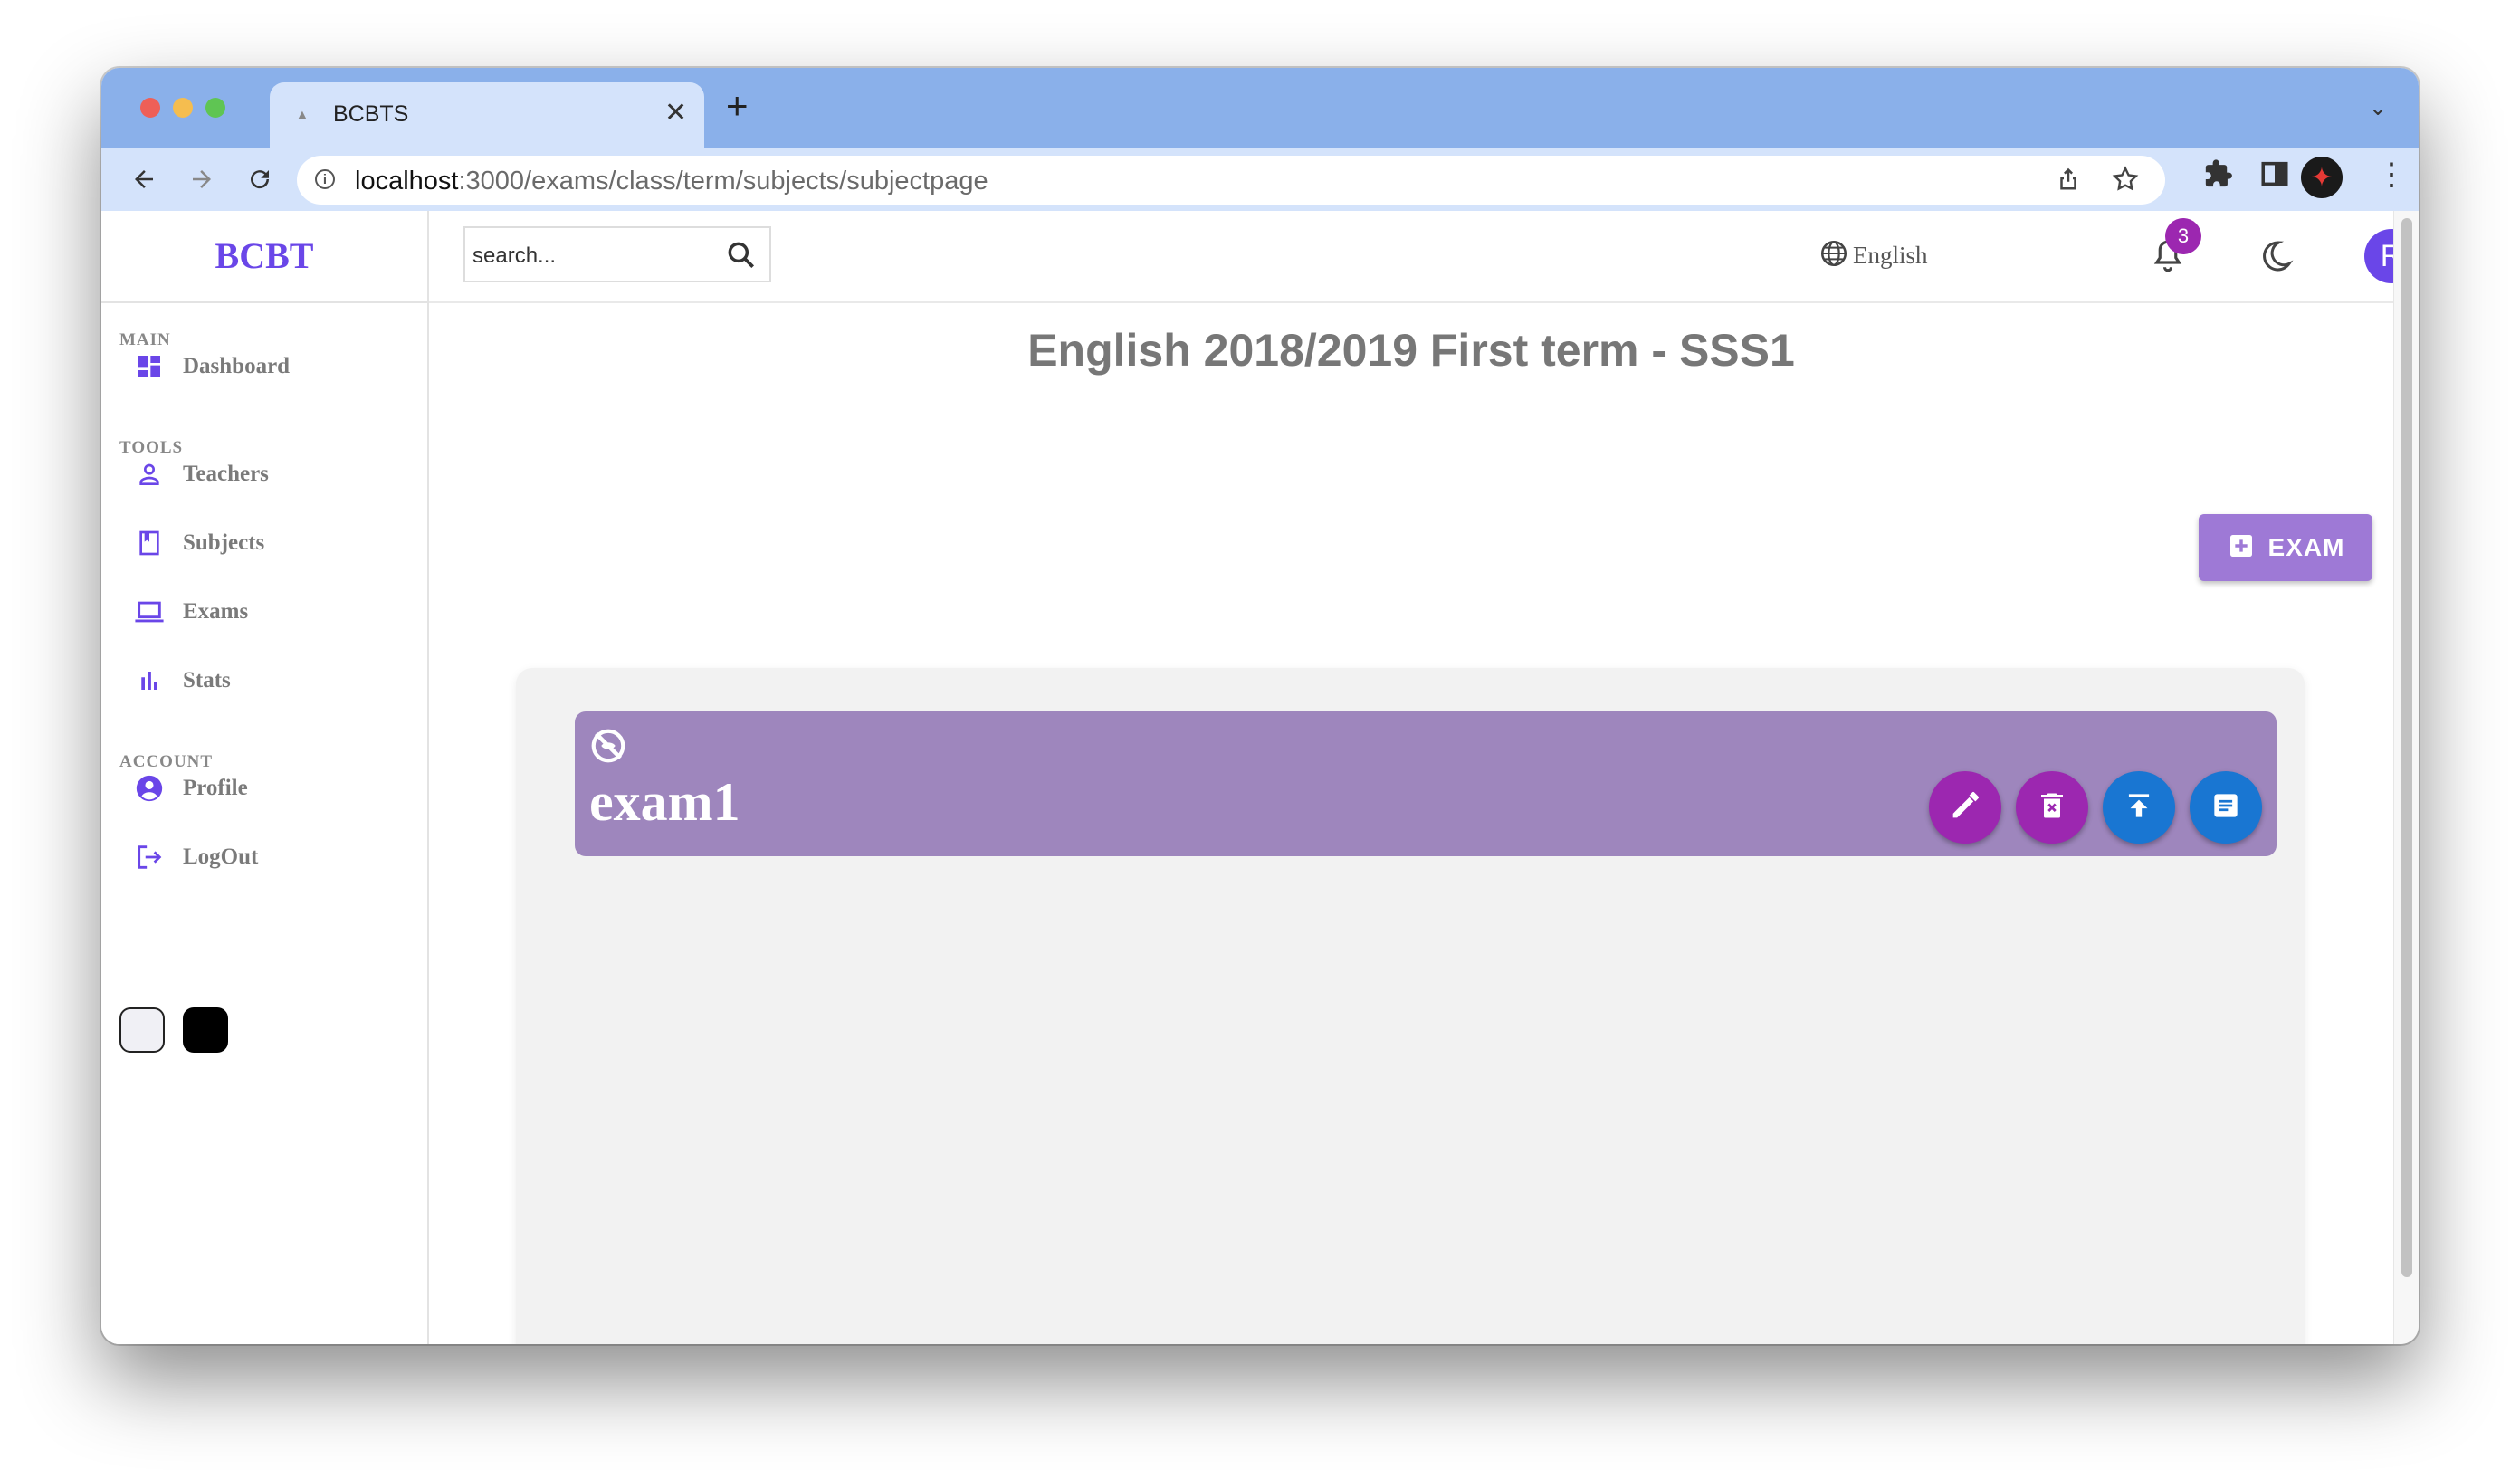 The height and width of the screenshot is (1479, 2520). Describe the element at coordinates (2406, 747) in the screenshot. I see `scrollbar-thumb` at that location.